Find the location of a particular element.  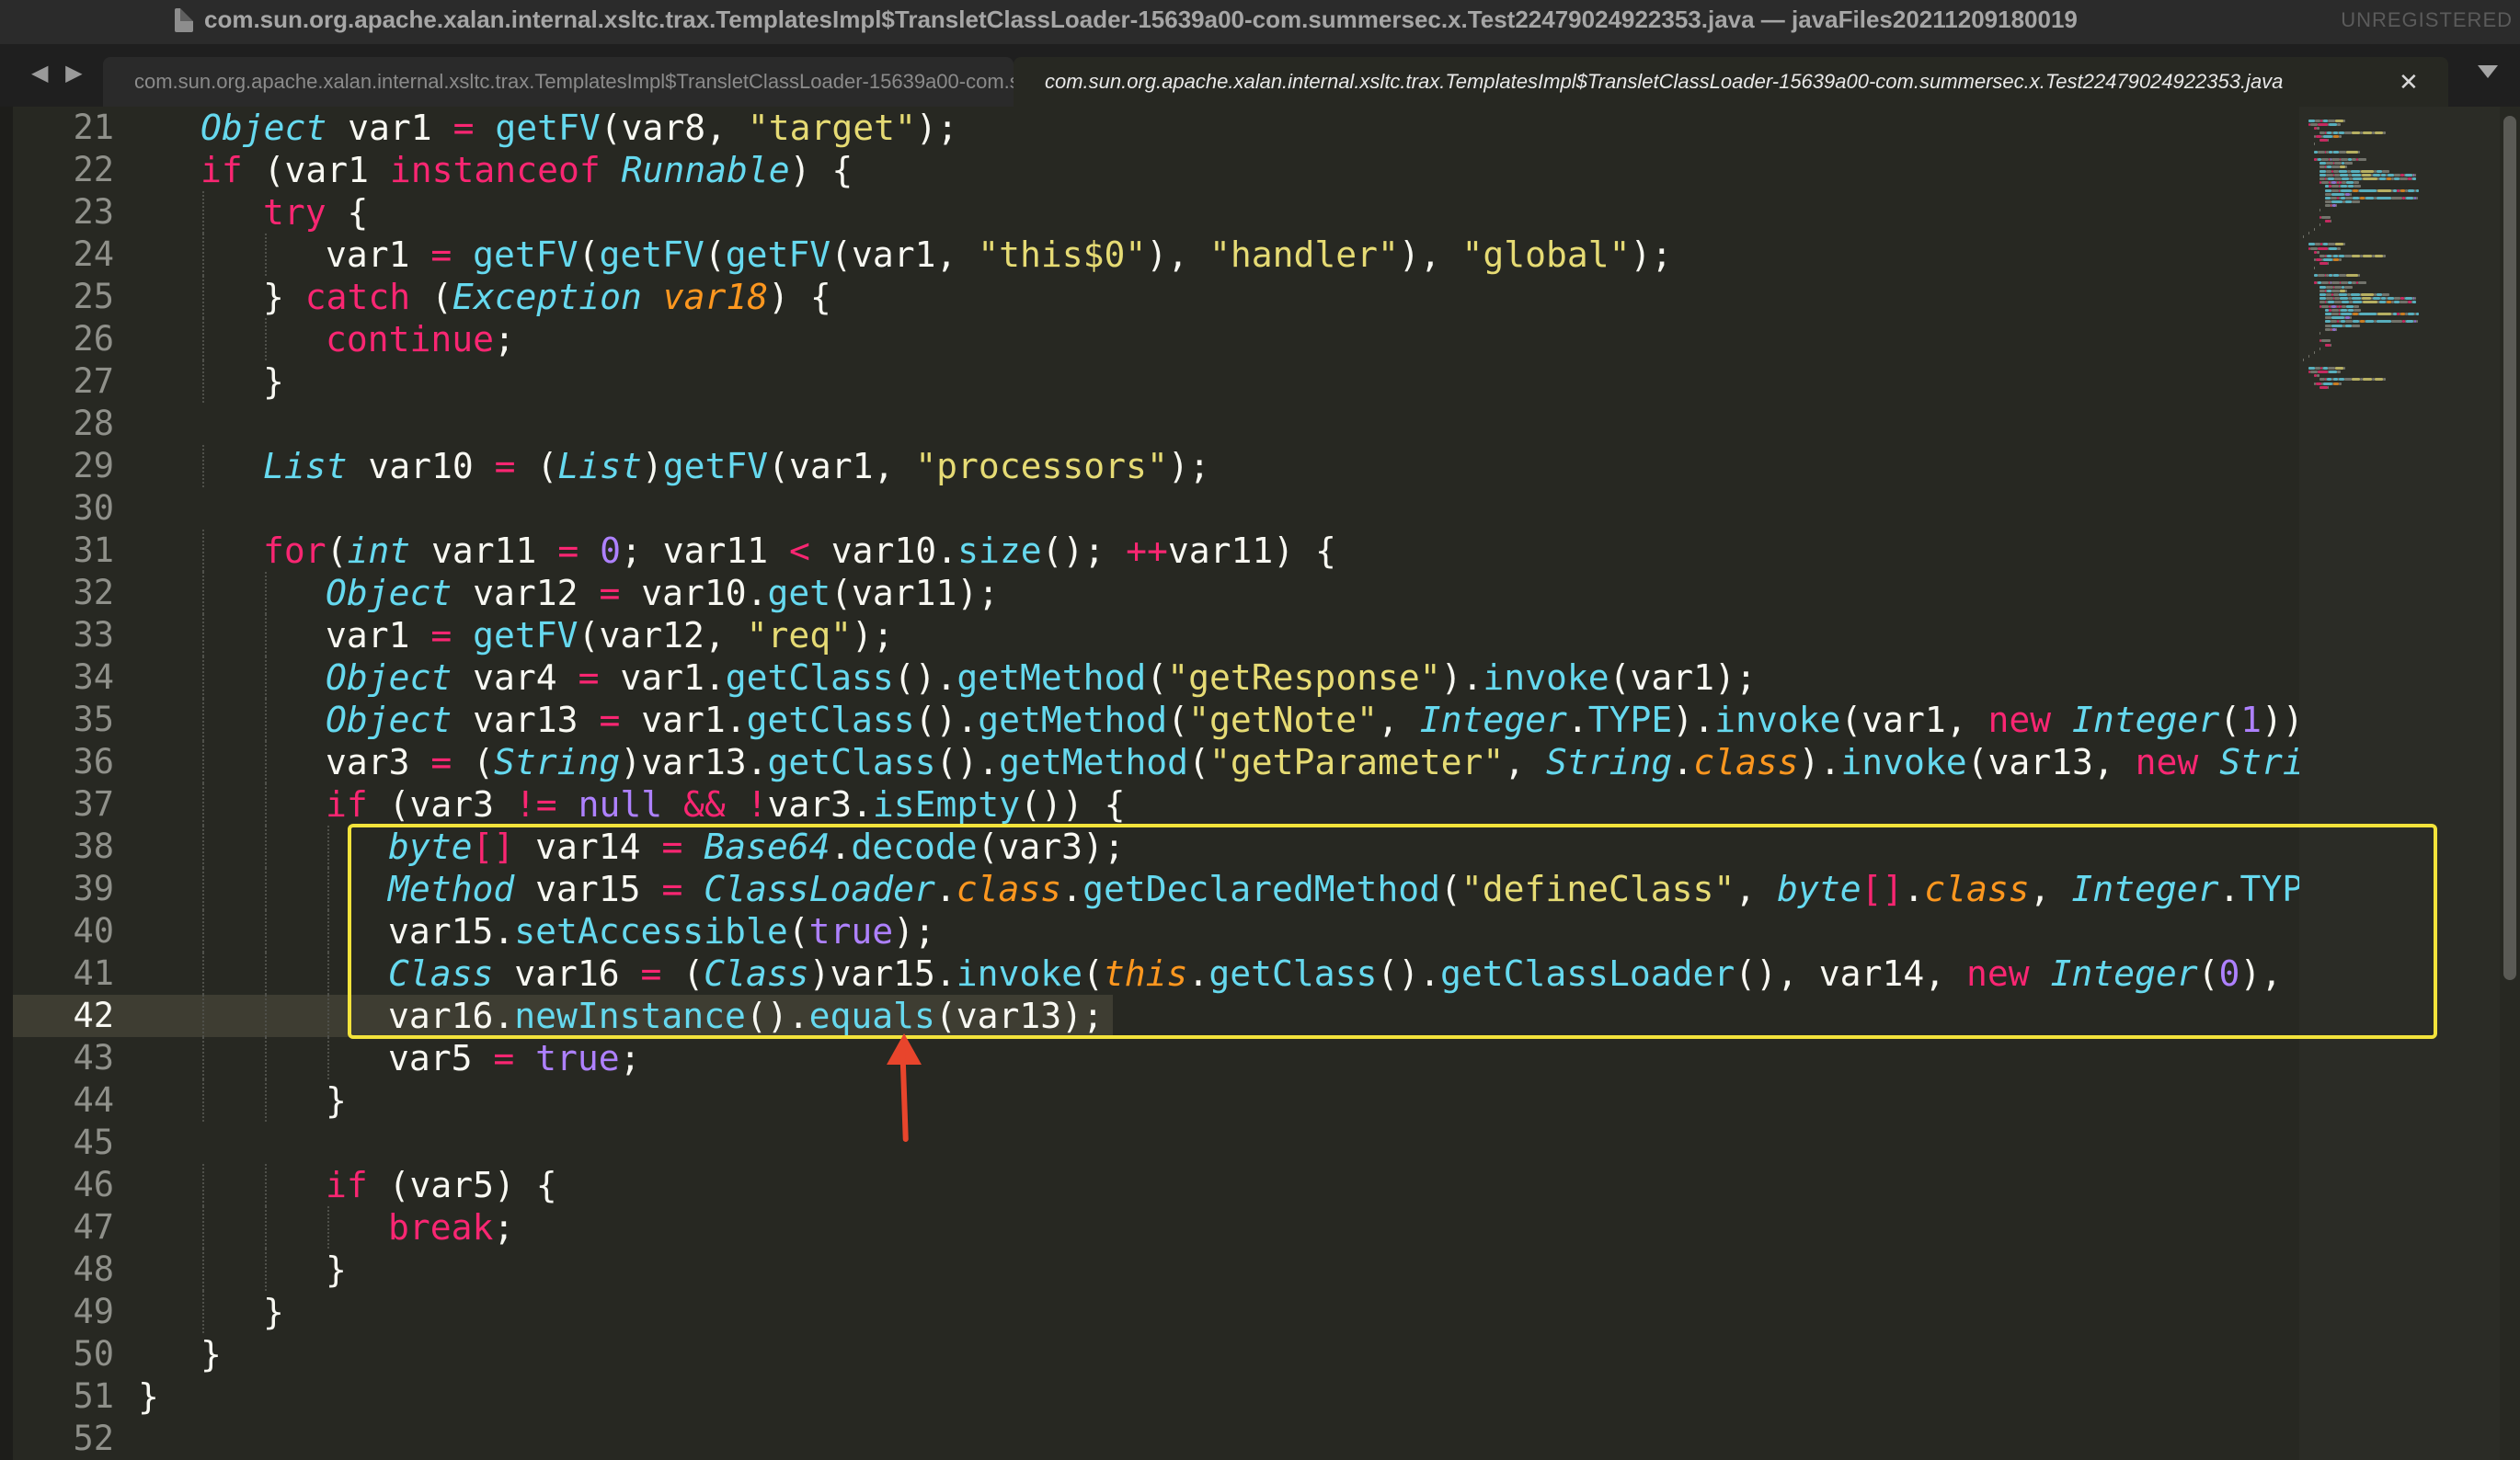

code-token: getClass is located at coordinates (830, 720).